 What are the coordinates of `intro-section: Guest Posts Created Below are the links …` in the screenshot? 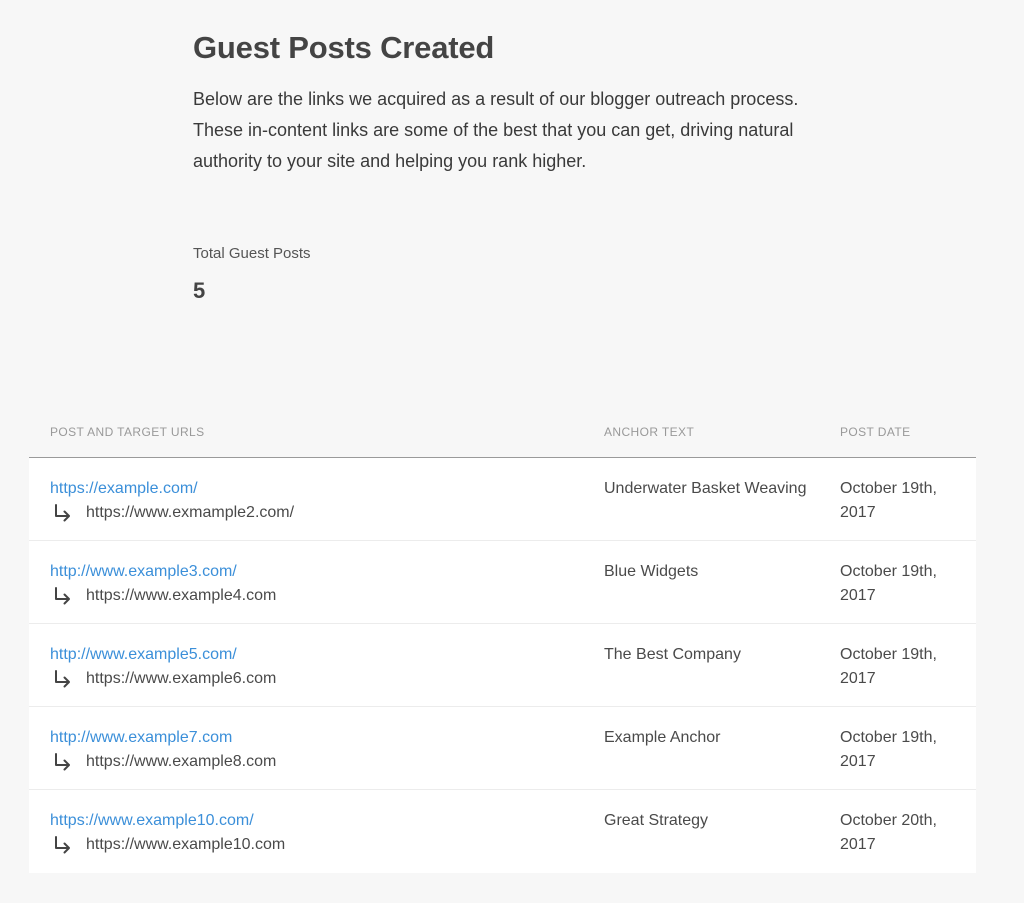 It's located at (513, 102).